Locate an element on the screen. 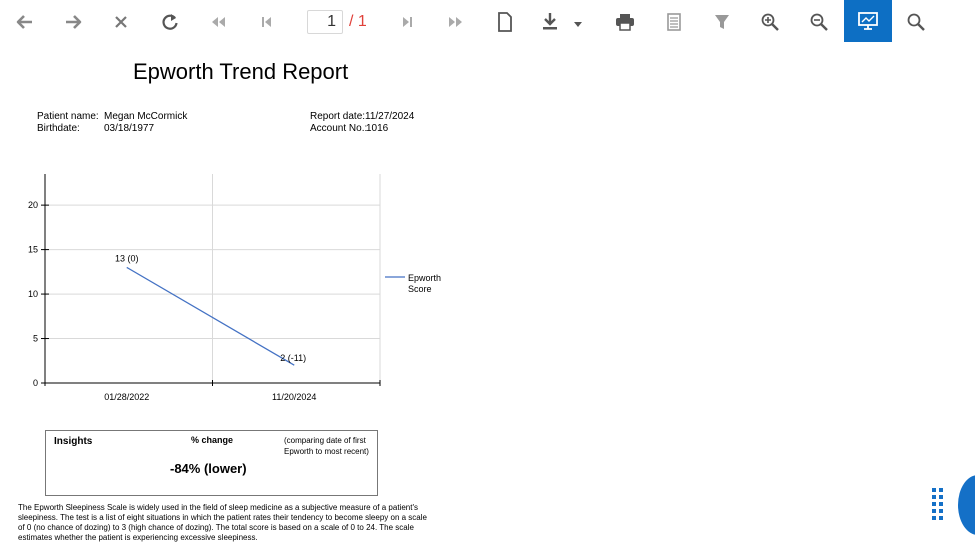 The height and width of the screenshot is (553, 975). report-date: 11/27/2024 is located at coordinates (390, 116).